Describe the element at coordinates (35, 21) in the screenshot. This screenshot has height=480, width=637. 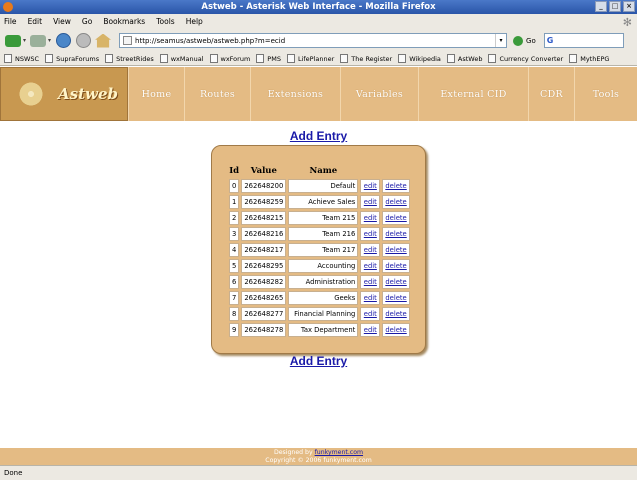
I see `menu-edit: Edit` at that location.